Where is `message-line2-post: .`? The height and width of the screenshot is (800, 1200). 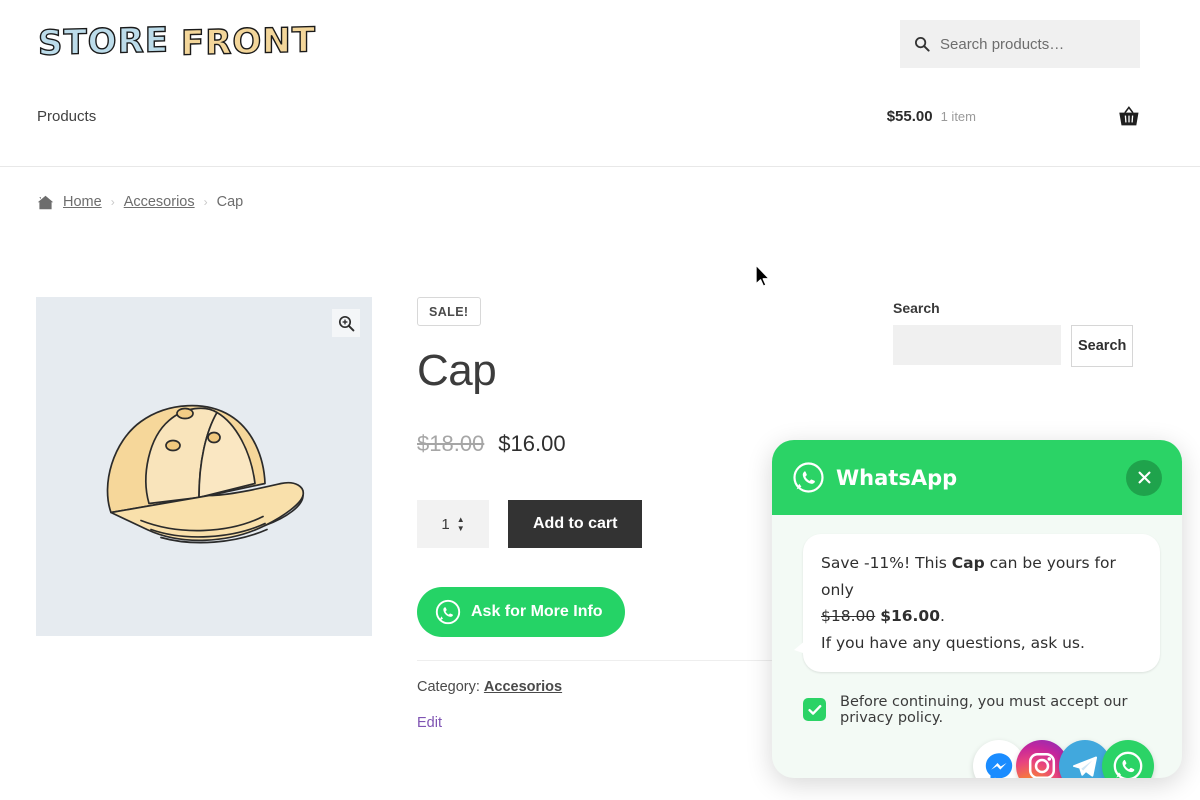
message-line2-post: . is located at coordinates (942, 616).